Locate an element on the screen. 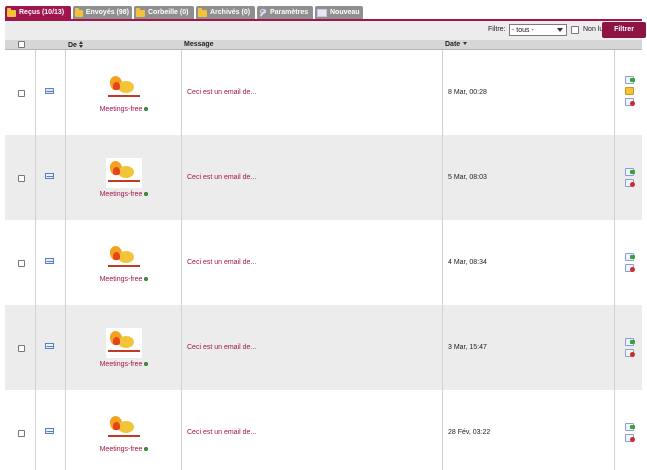  sort-down-icon is located at coordinates (465, 43).